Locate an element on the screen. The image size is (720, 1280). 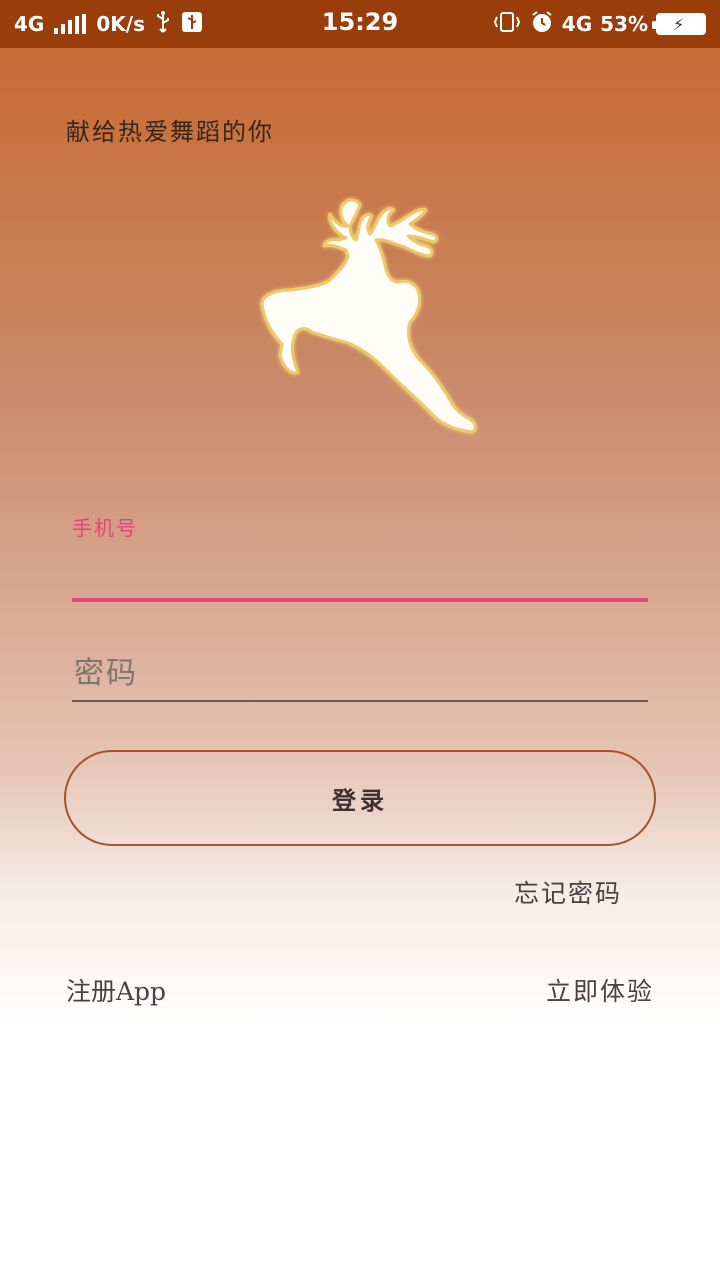
phone-label: 手机号 is located at coordinates (105, 528).